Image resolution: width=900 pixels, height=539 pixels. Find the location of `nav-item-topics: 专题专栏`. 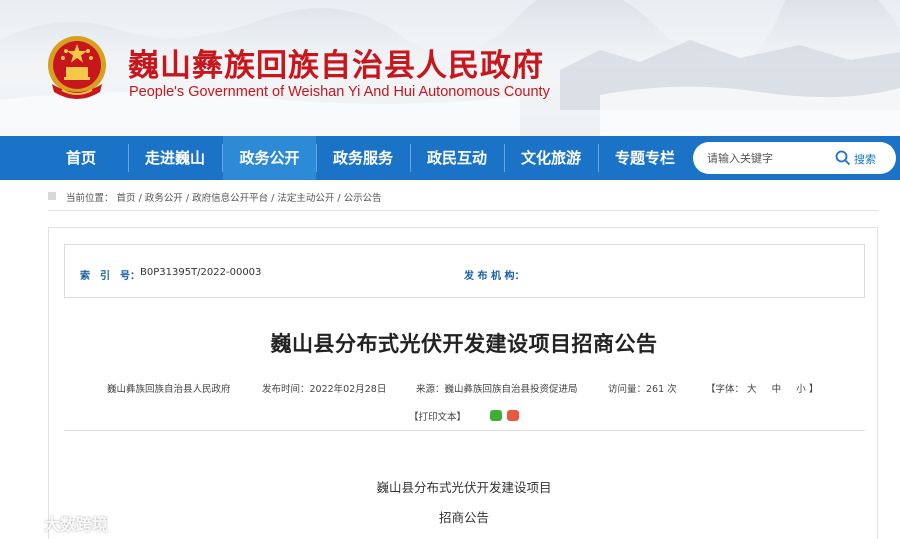

nav-item-topics: 专题专栏 is located at coordinates (645, 158).